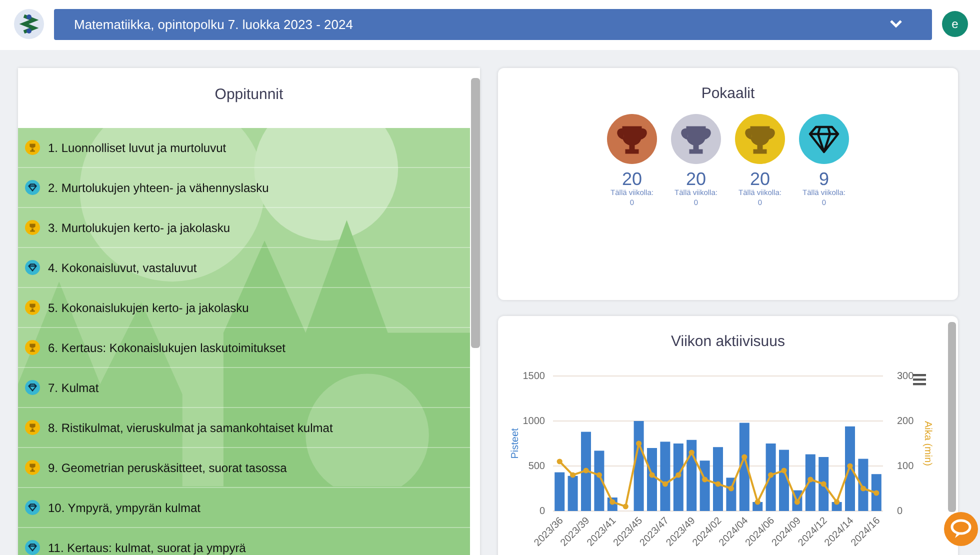  What do you see at coordinates (919, 380) in the screenshot?
I see `menu-icon` at bounding box center [919, 380].